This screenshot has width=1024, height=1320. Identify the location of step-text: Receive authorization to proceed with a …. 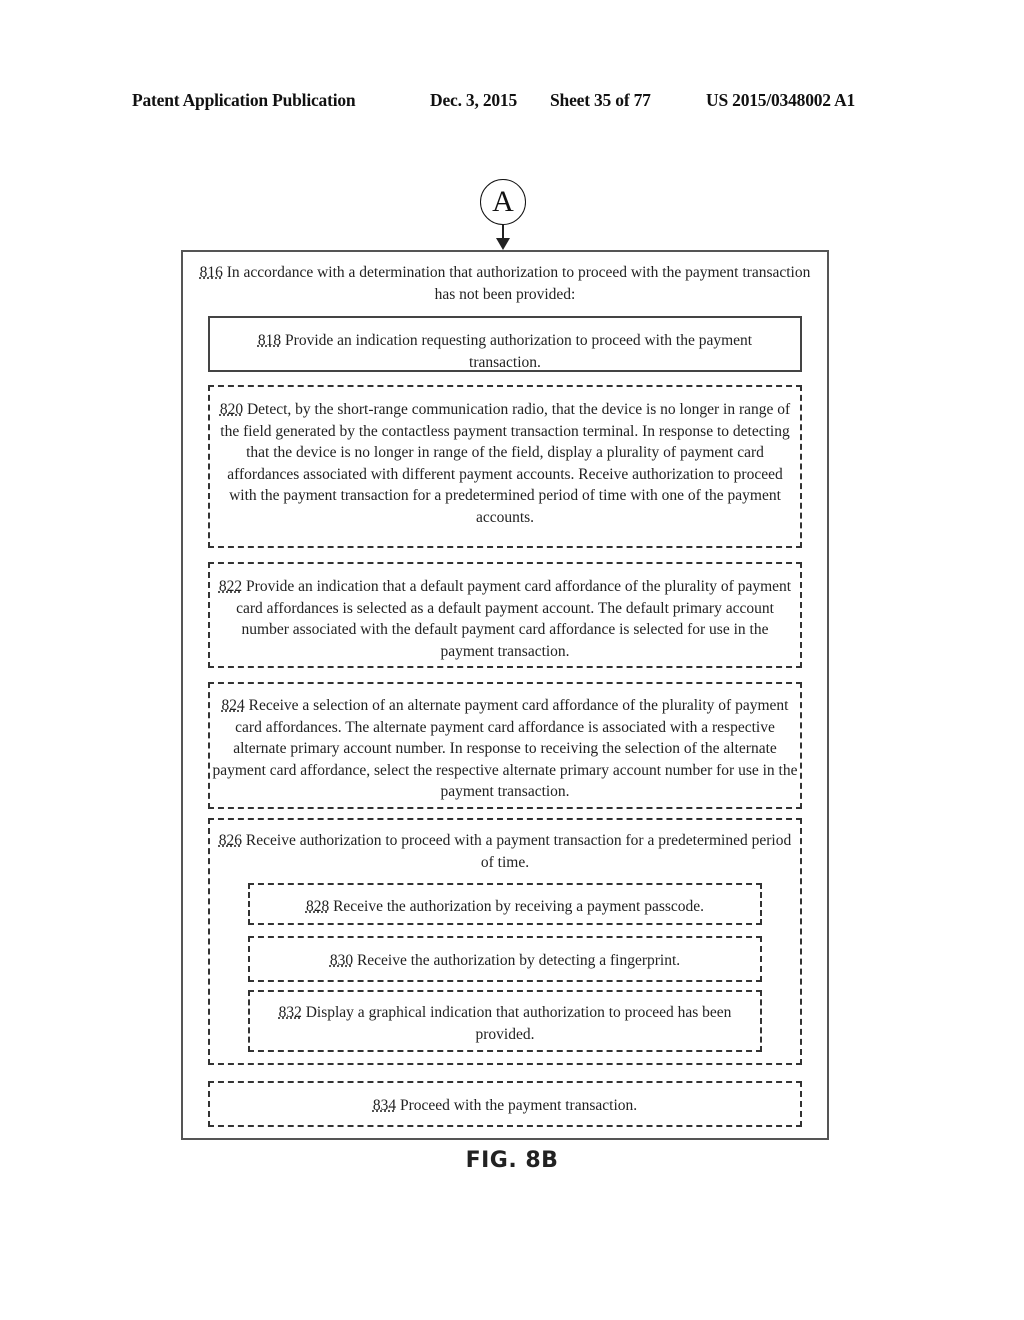
(517, 851).